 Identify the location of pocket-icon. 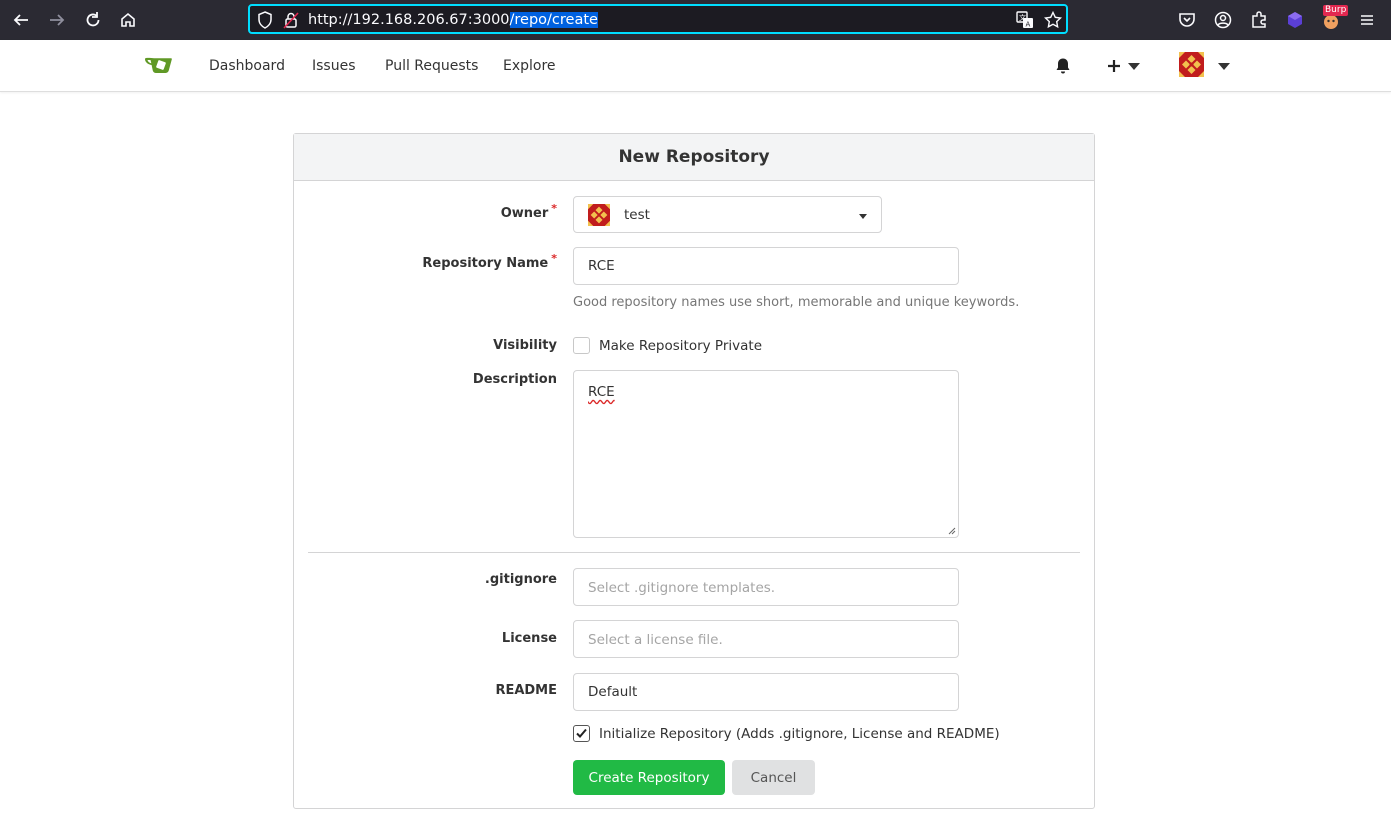
(1187, 20).